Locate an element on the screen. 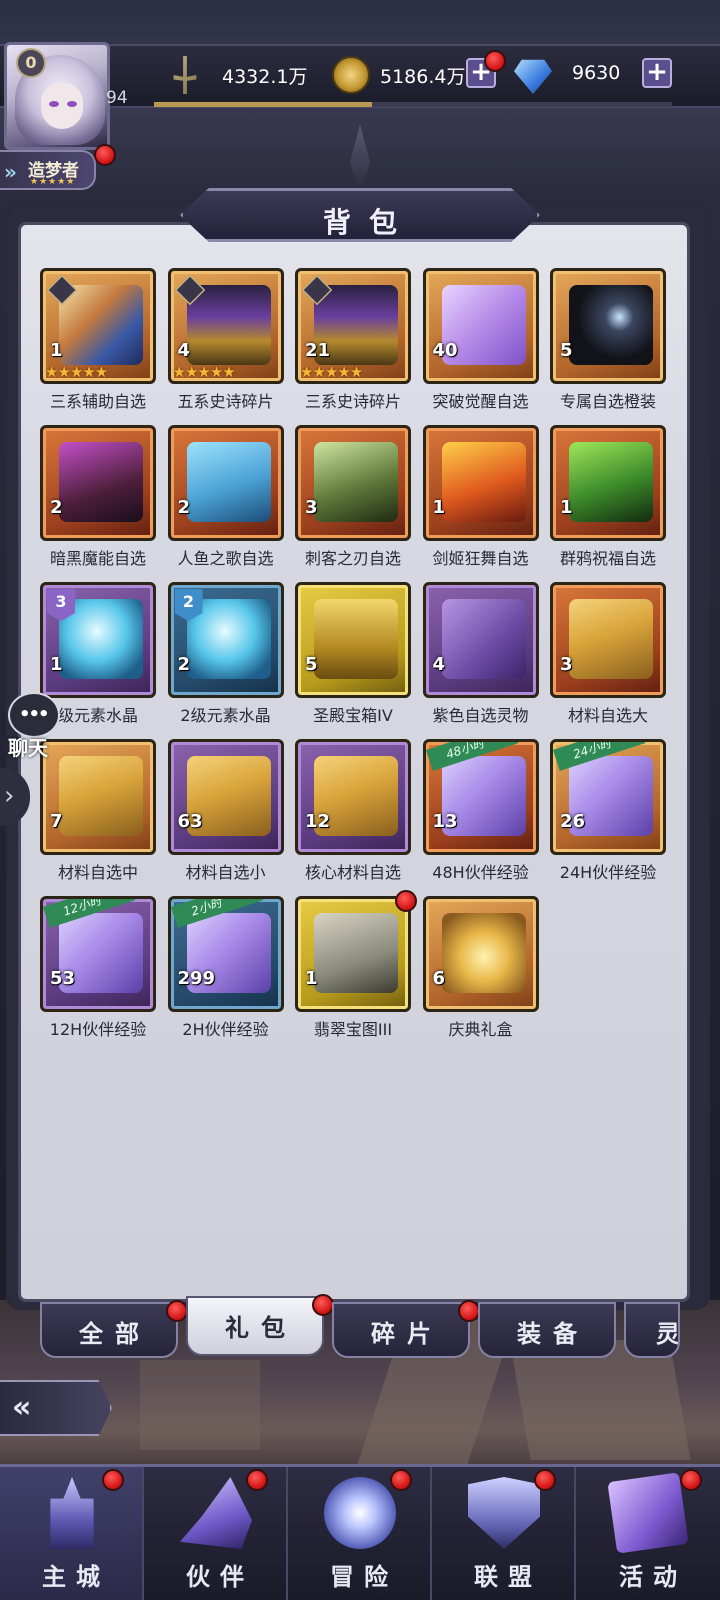 Image resolution: width=720 pixels, height=1600 pixels. item-name: 突破觉醒自选 is located at coordinates (480, 401).